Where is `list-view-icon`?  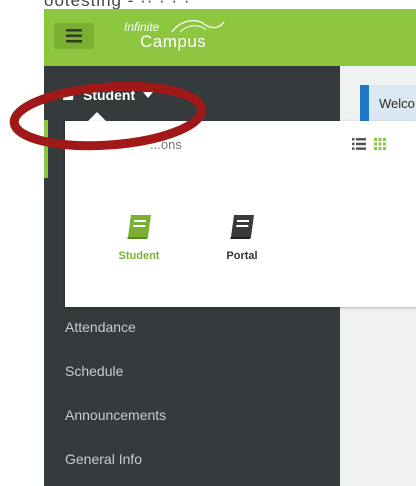 list-view-icon is located at coordinates (359, 144).